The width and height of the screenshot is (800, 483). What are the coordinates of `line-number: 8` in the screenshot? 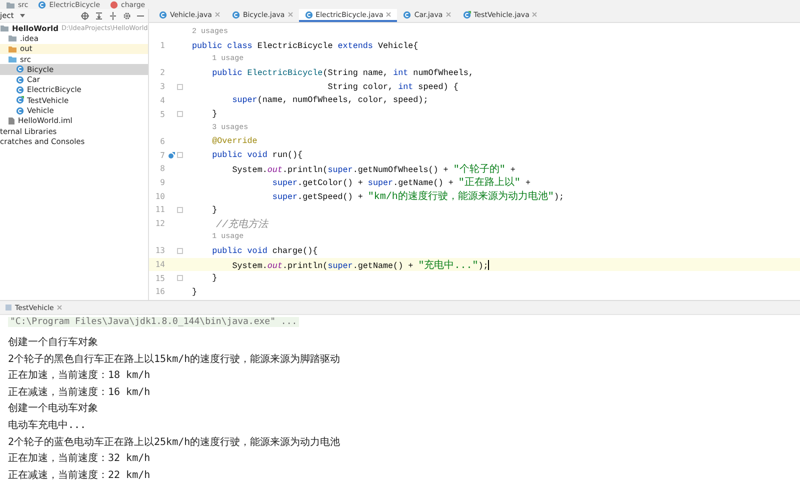 It's located at (162, 169).